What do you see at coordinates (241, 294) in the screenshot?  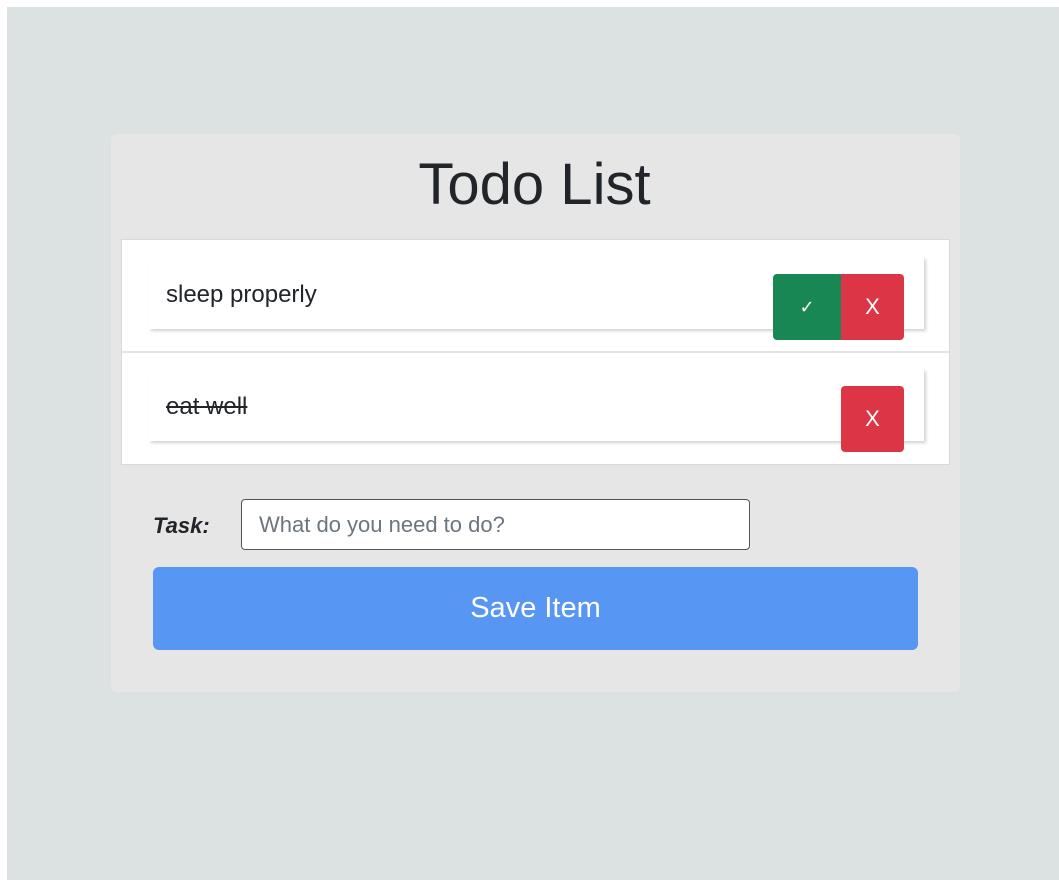 I see `todo-item-text: sleep properly` at bounding box center [241, 294].